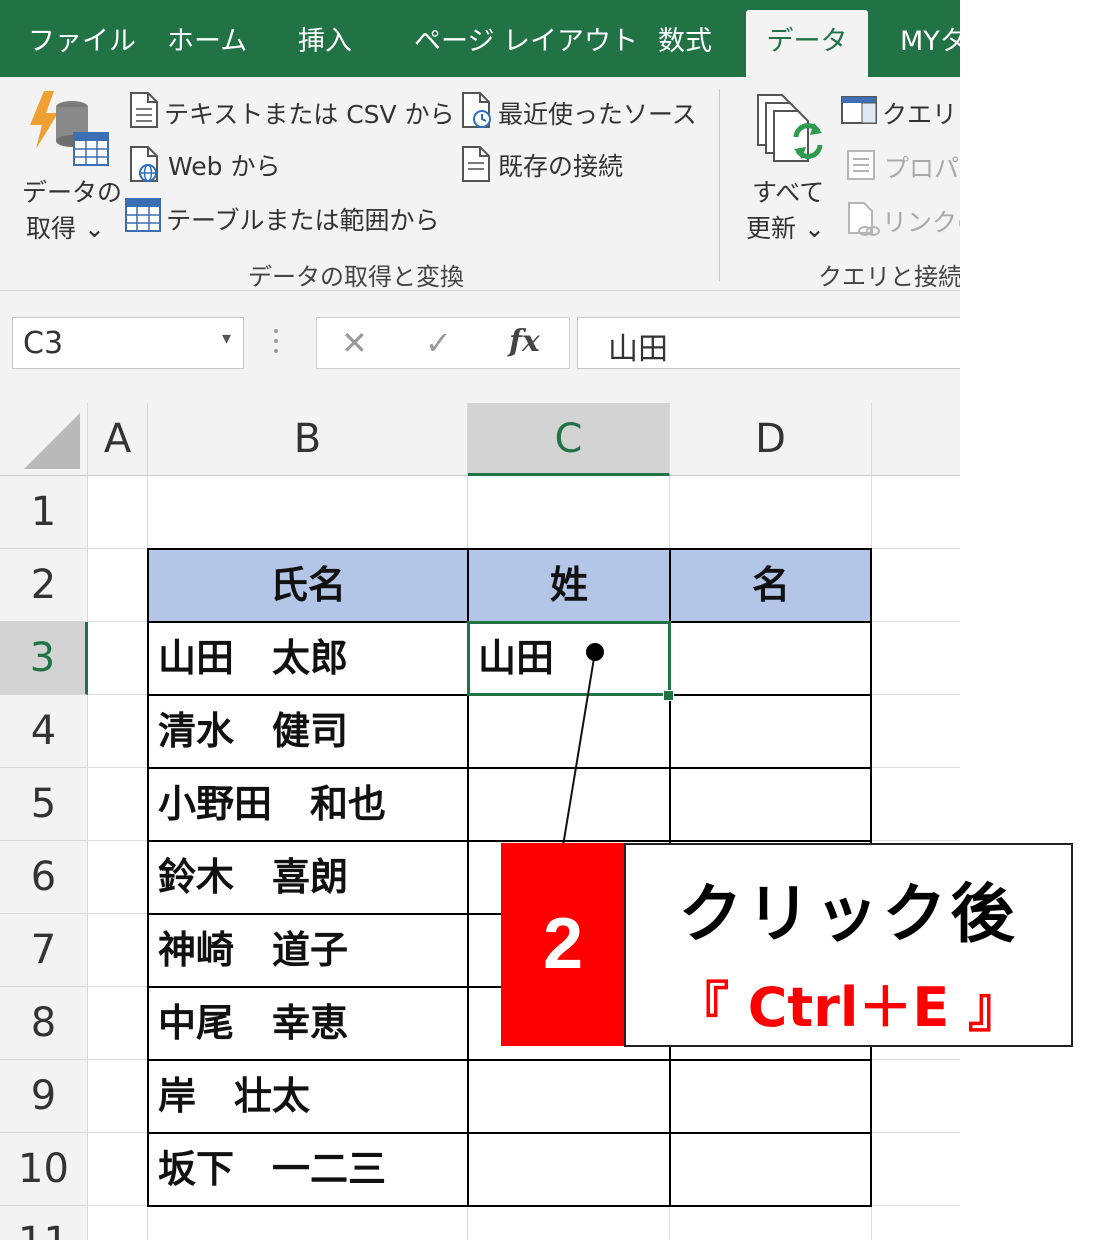 The width and height of the screenshot is (1101, 1240). What do you see at coordinates (234, 1096) in the screenshot?
I see `cell-b9: 岸 壮太` at bounding box center [234, 1096].